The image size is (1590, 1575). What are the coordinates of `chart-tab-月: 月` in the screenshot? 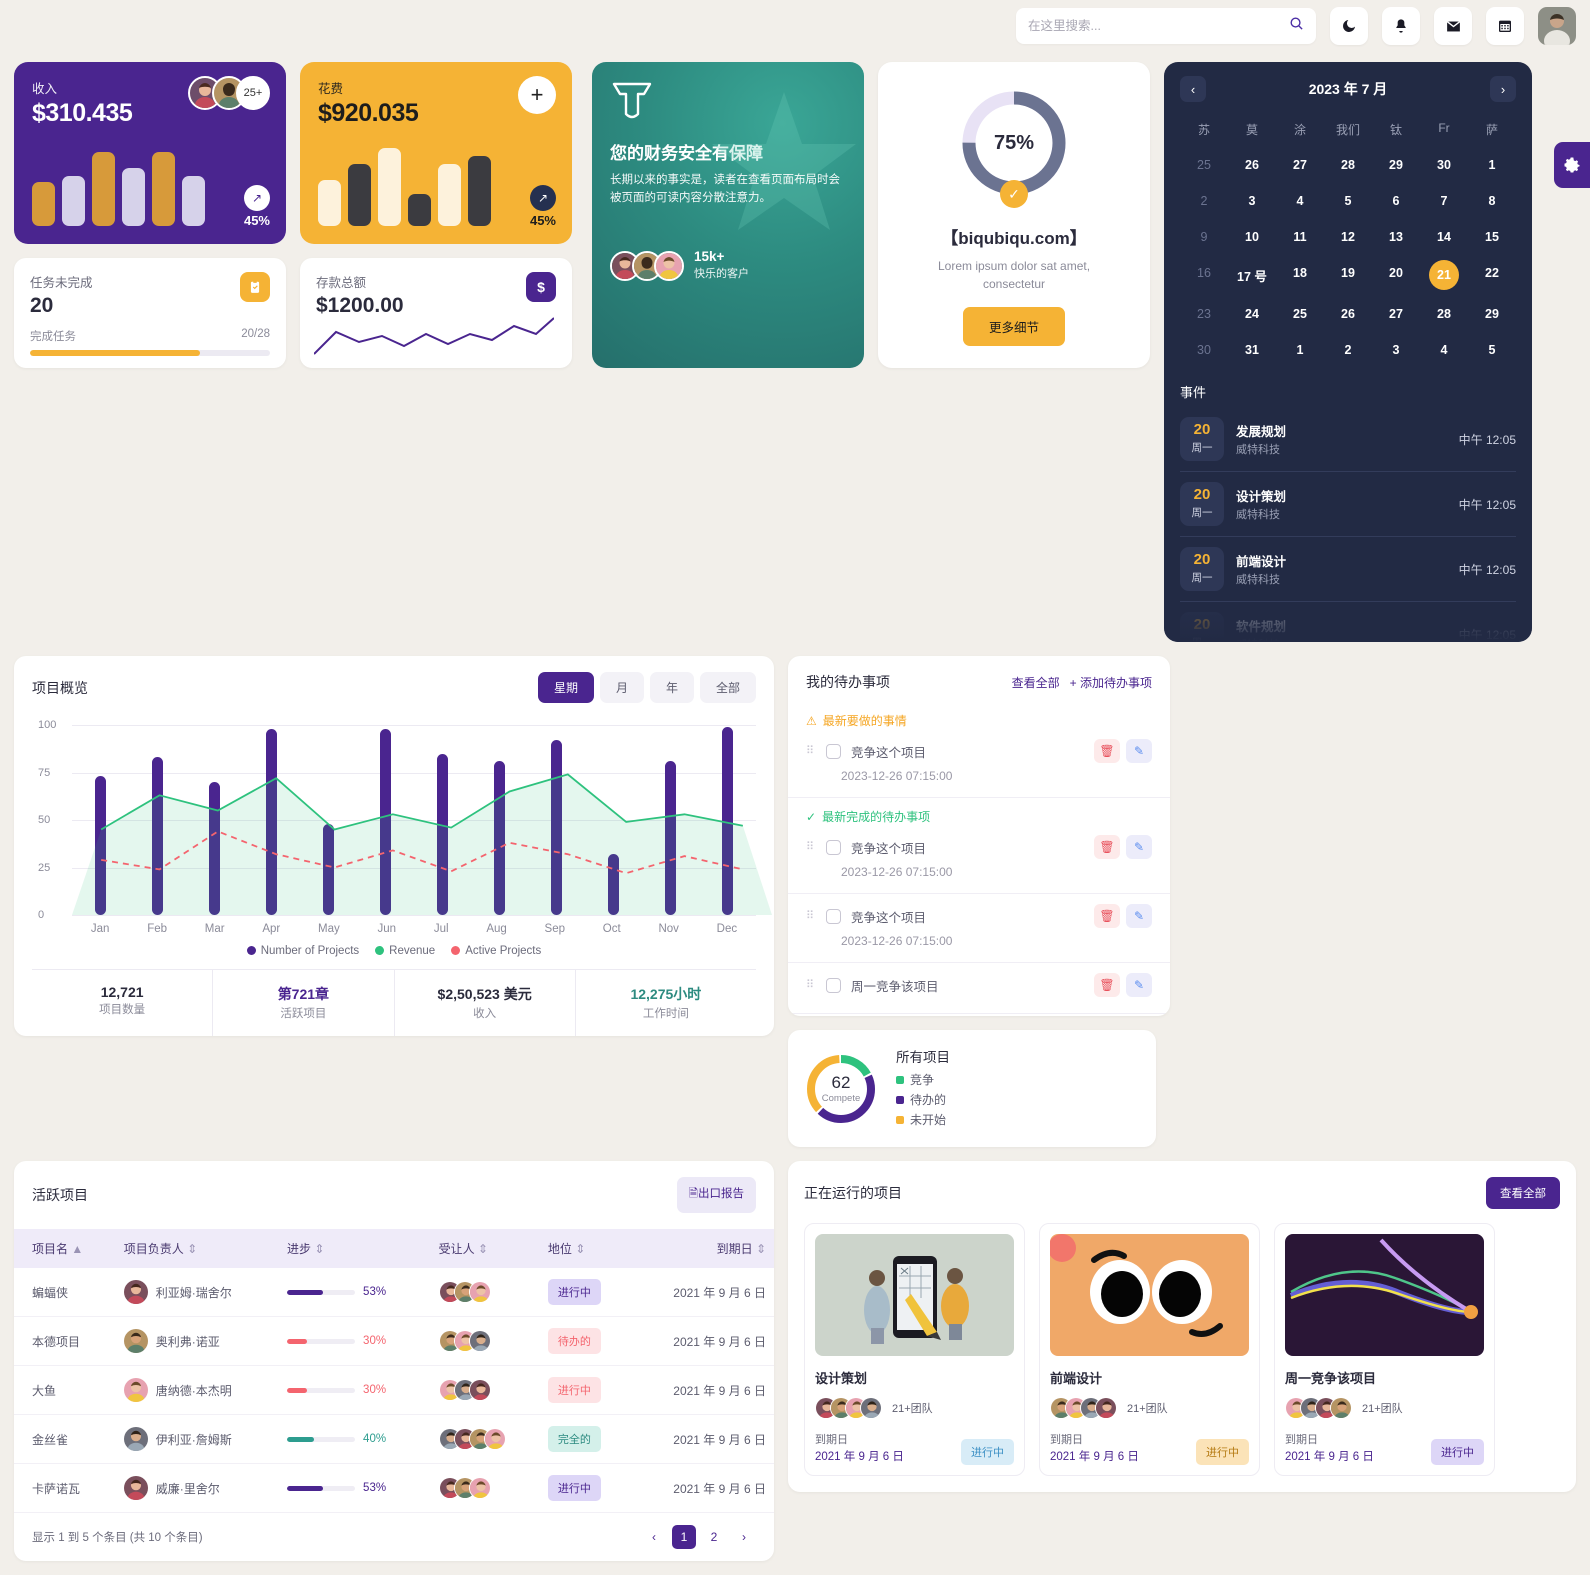 It's located at (621, 687).